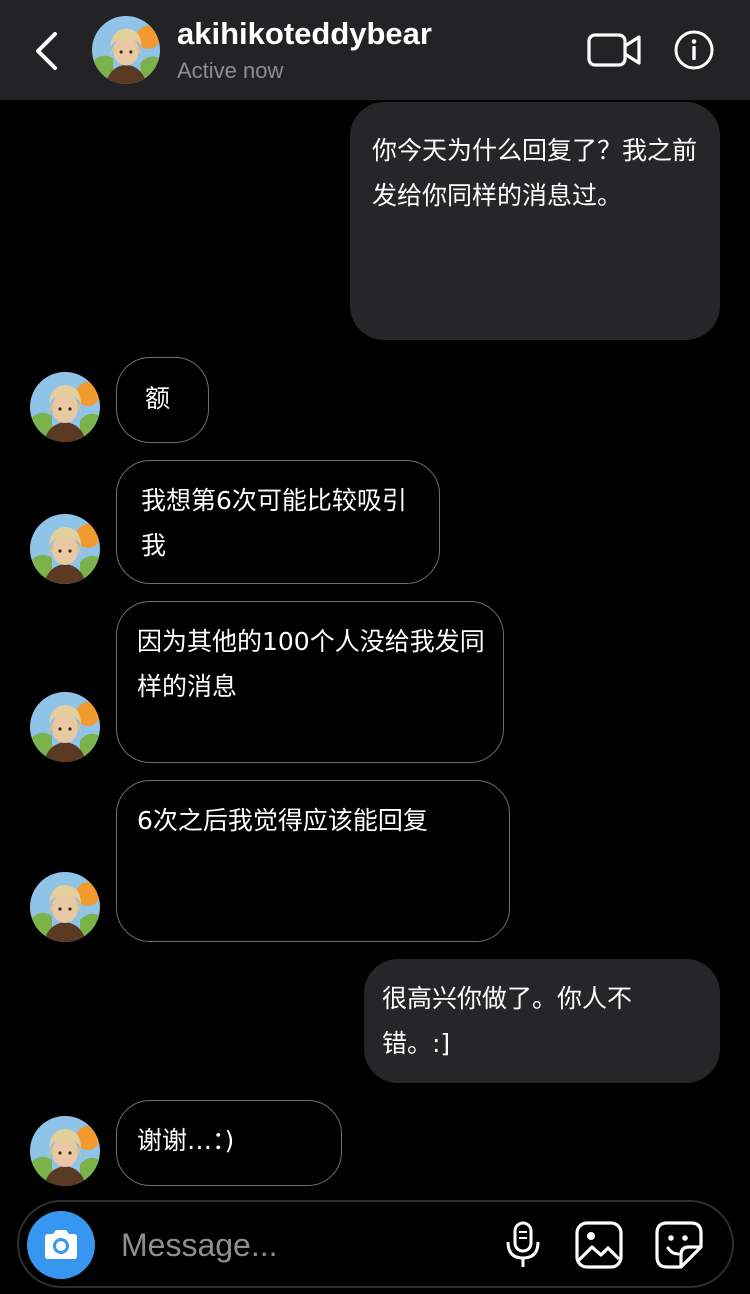  I want to click on gallery-button, so click(599, 1245).